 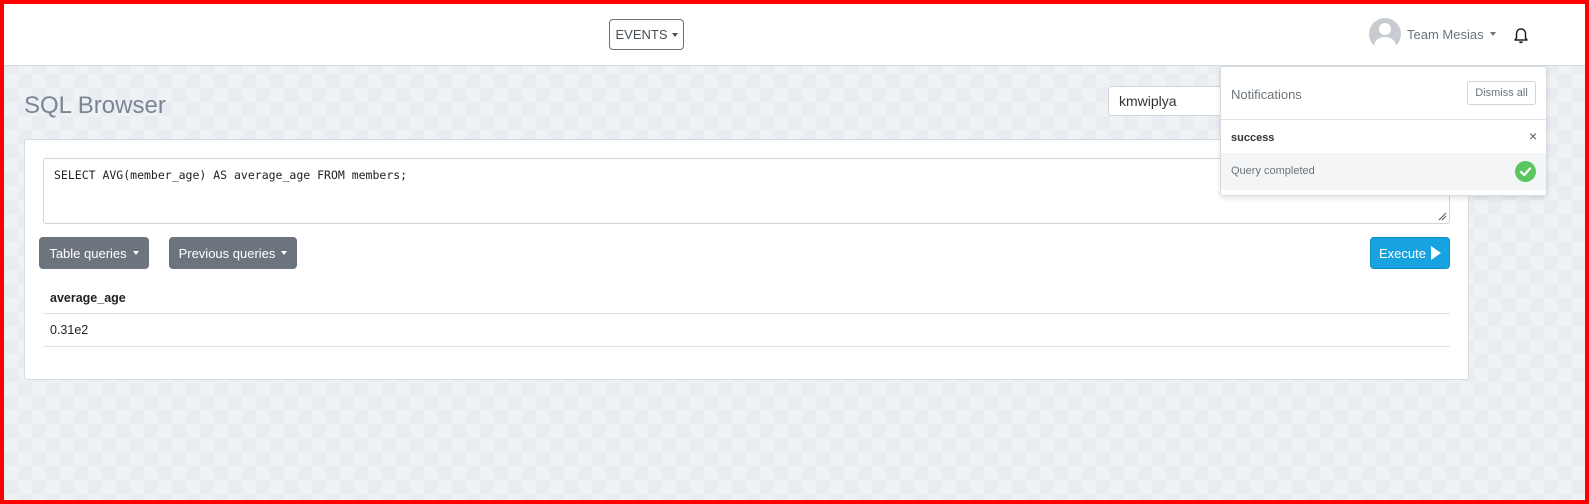 What do you see at coordinates (1435, 253) in the screenshot?
I see `play-icon` at bounding box center [1435, 253].